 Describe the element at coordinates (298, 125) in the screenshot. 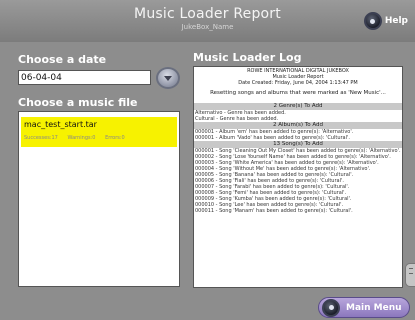

I see `log-section-title: 2 Album(s) To Add` at that location.